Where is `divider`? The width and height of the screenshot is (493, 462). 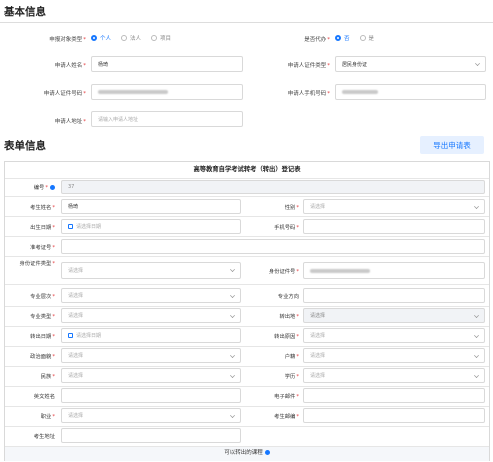
divider is located at coordinates (246, 22).